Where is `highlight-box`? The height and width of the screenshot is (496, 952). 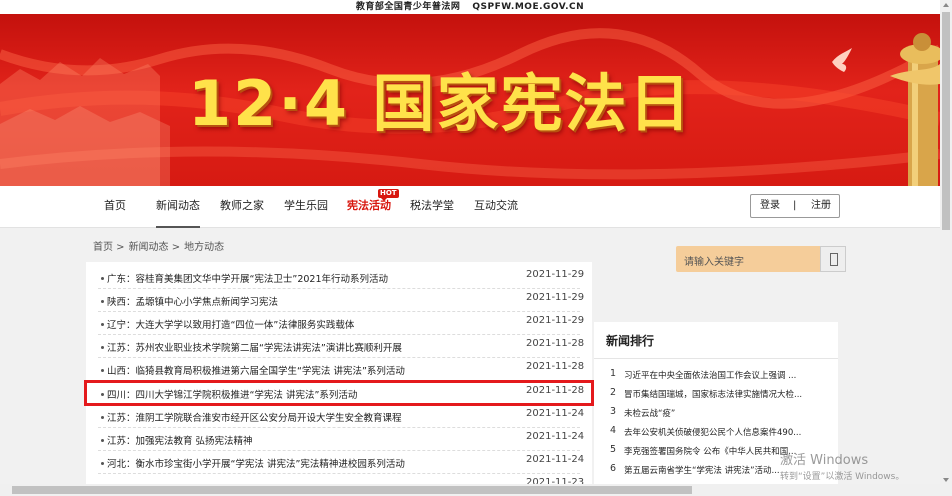 highlight-box is located at coordinates (339, 393).